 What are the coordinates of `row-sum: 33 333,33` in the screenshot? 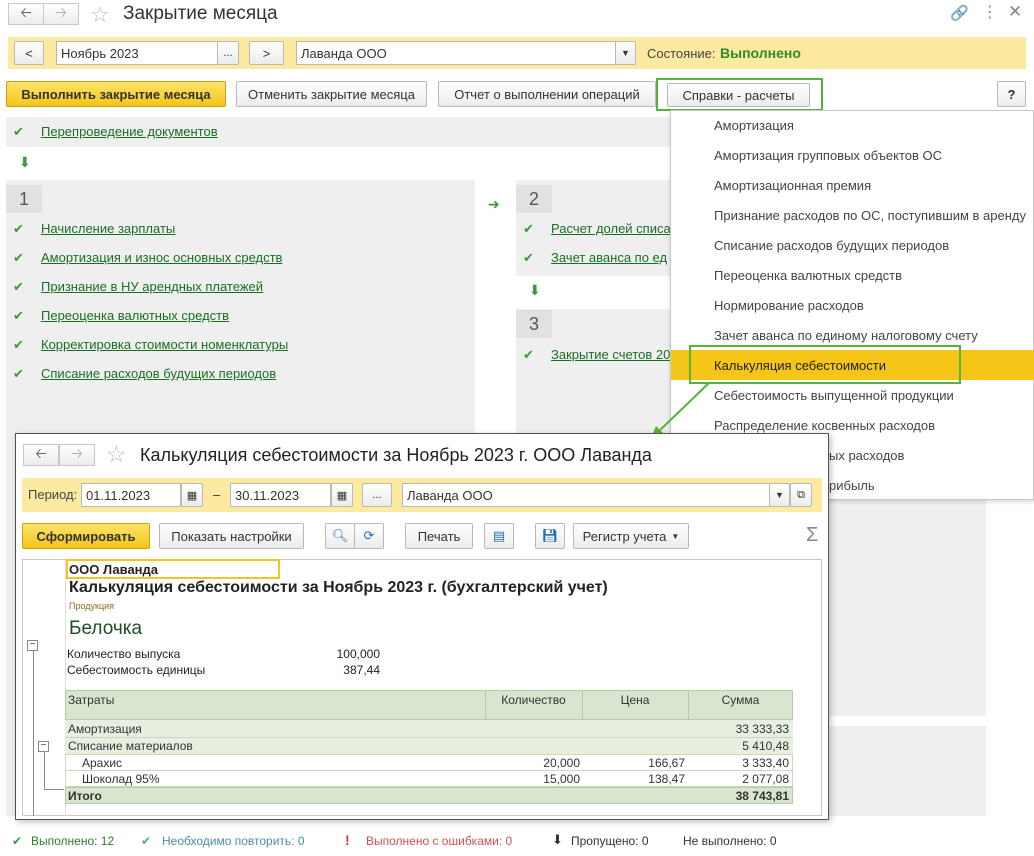 It's located at (762, 729).